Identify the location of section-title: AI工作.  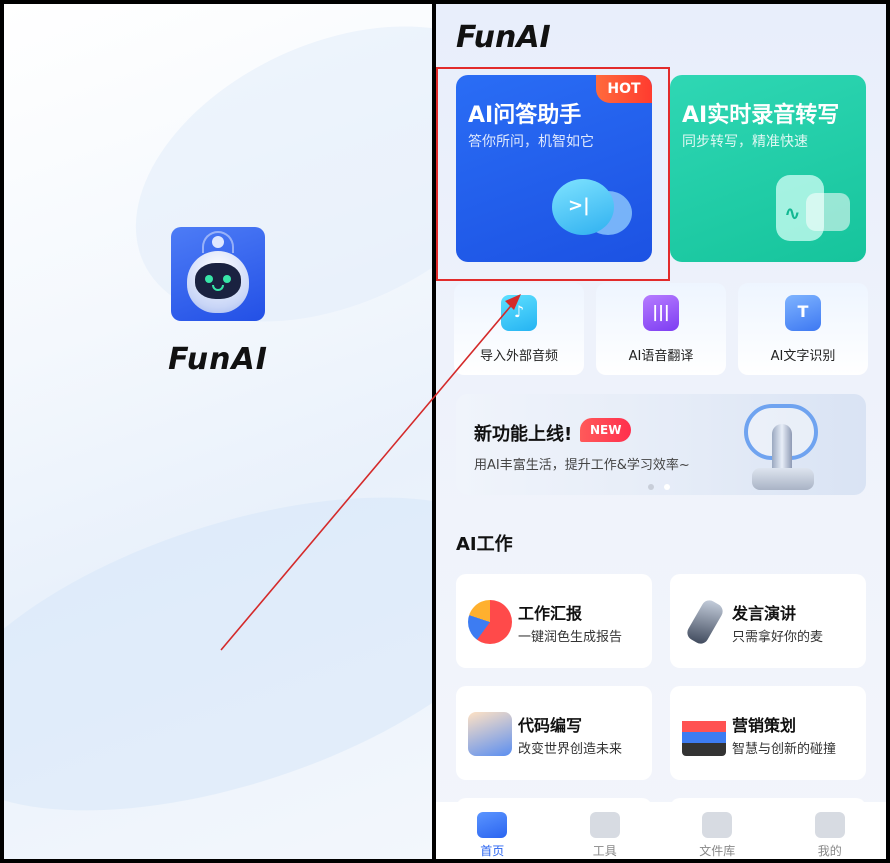
(484, 544).